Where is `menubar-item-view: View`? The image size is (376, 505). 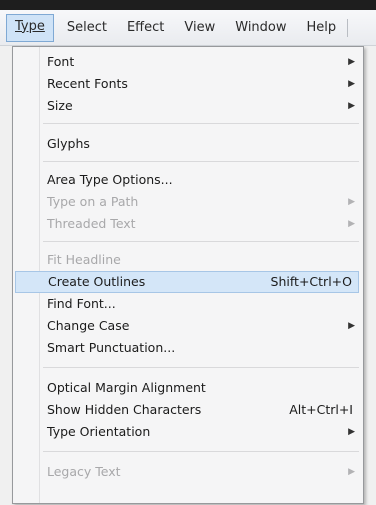
menubar-item-view: View is located at coordinates (199, 28).